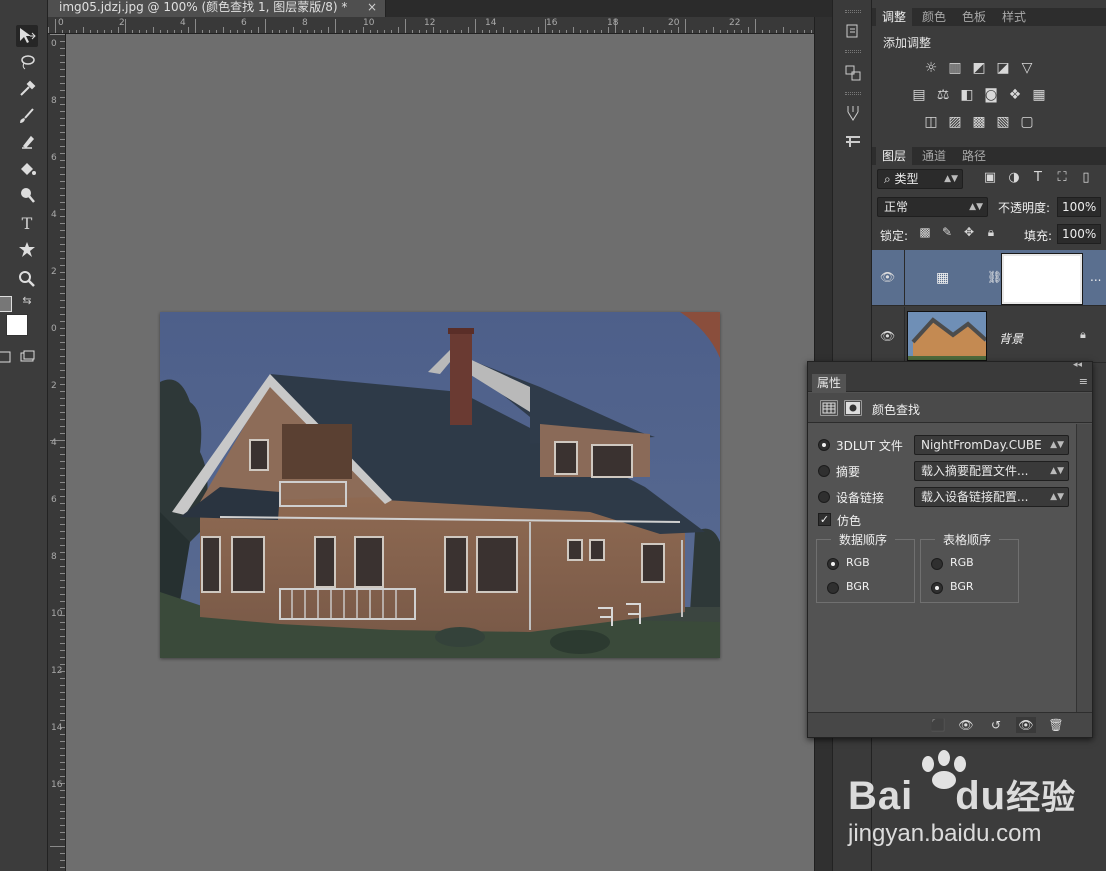 This screenshot has height=871, width=1106. What do you see at coordinates (1027, 122) in the screenshot?
I see `selective-color-icon: ▢` at bounding box center [1027, 122].